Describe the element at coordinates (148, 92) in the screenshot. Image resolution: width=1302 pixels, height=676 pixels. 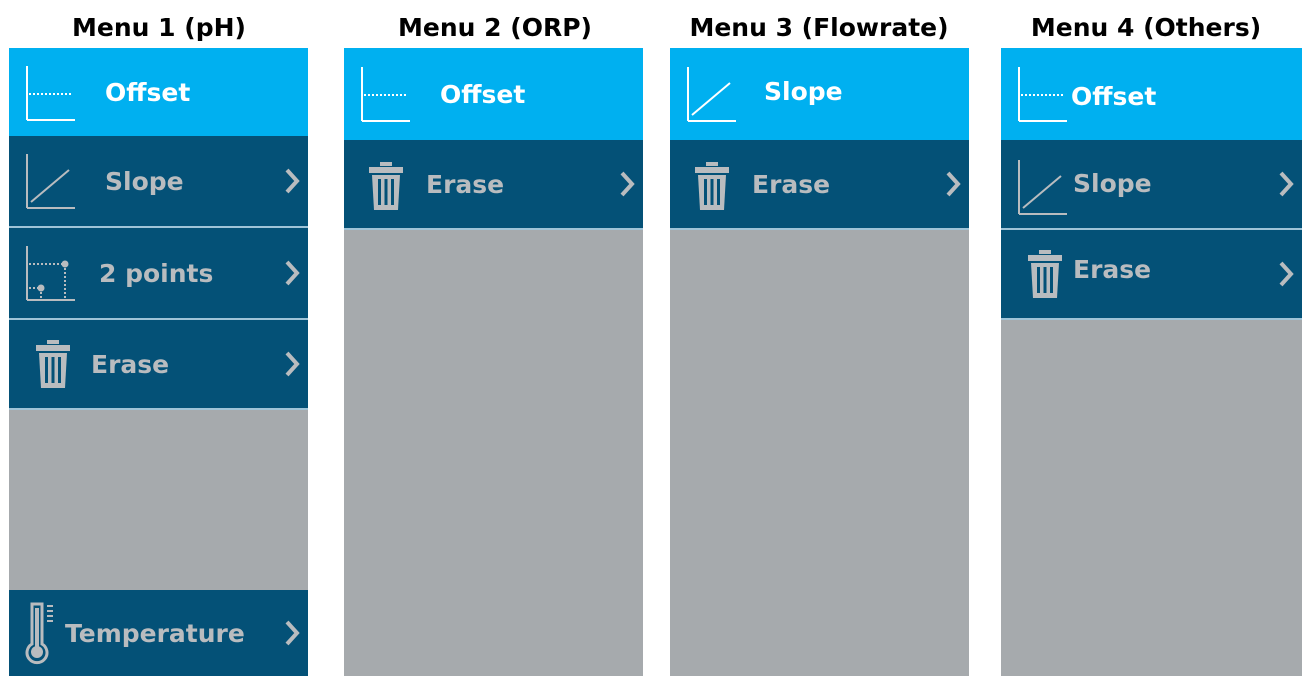
I see `menu-1-item-offset-label: Offset` at that location.